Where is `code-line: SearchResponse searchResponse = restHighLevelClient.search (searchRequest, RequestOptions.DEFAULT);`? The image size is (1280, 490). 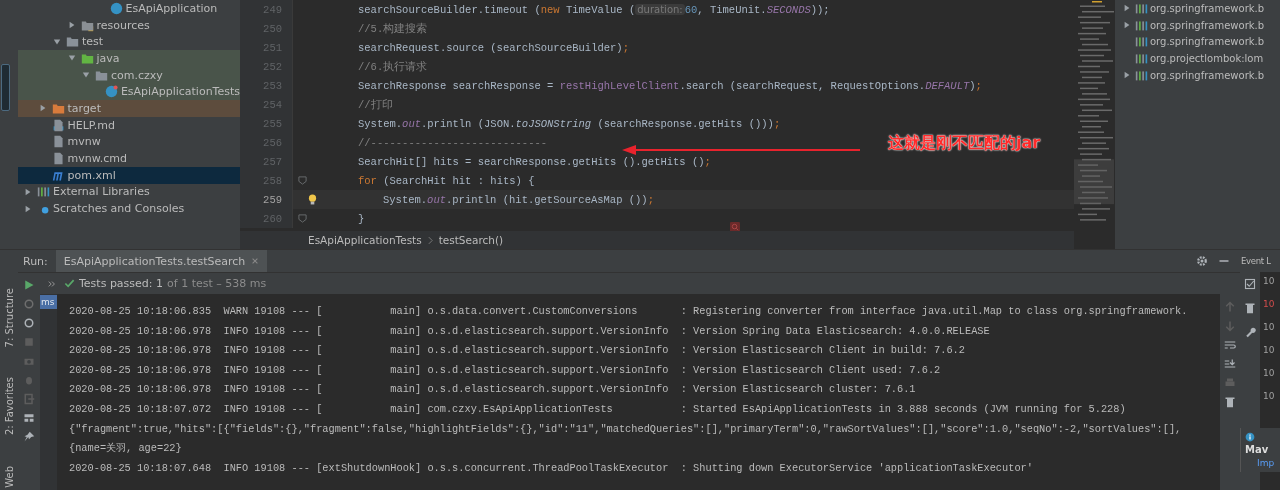 code-line: SearchResponse searchResponse = restHighLevelClient.search (searchRequest, RequestOptions.DEFAULT); is located at coordinates (670, 85).